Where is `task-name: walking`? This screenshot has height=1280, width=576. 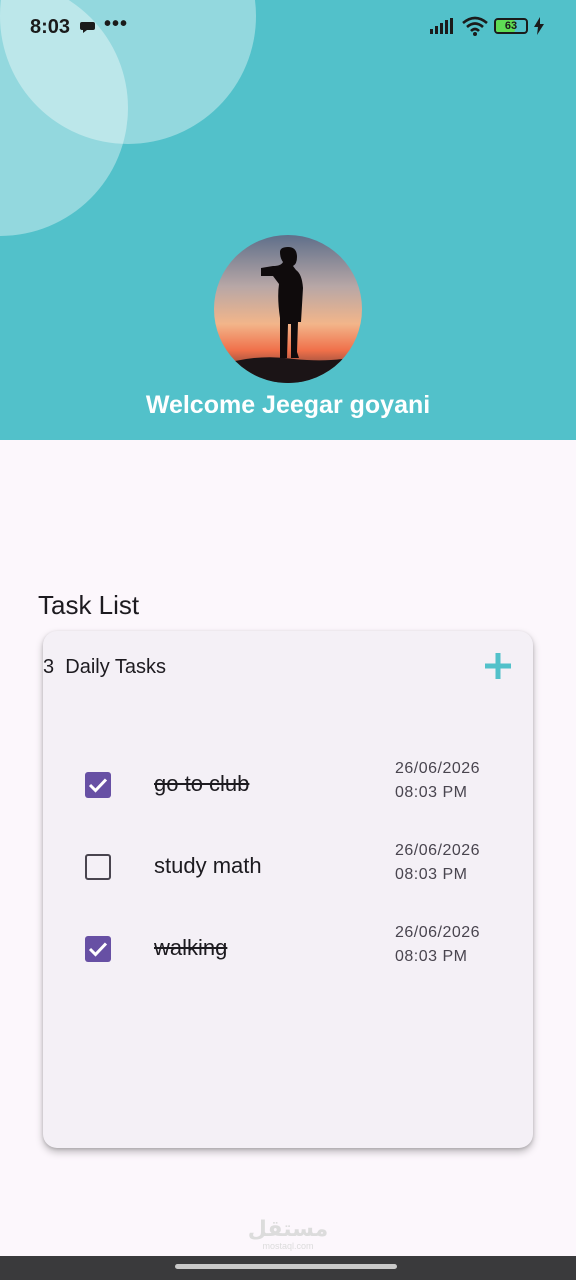 task-name: walking is located at coordinates (191, 947).